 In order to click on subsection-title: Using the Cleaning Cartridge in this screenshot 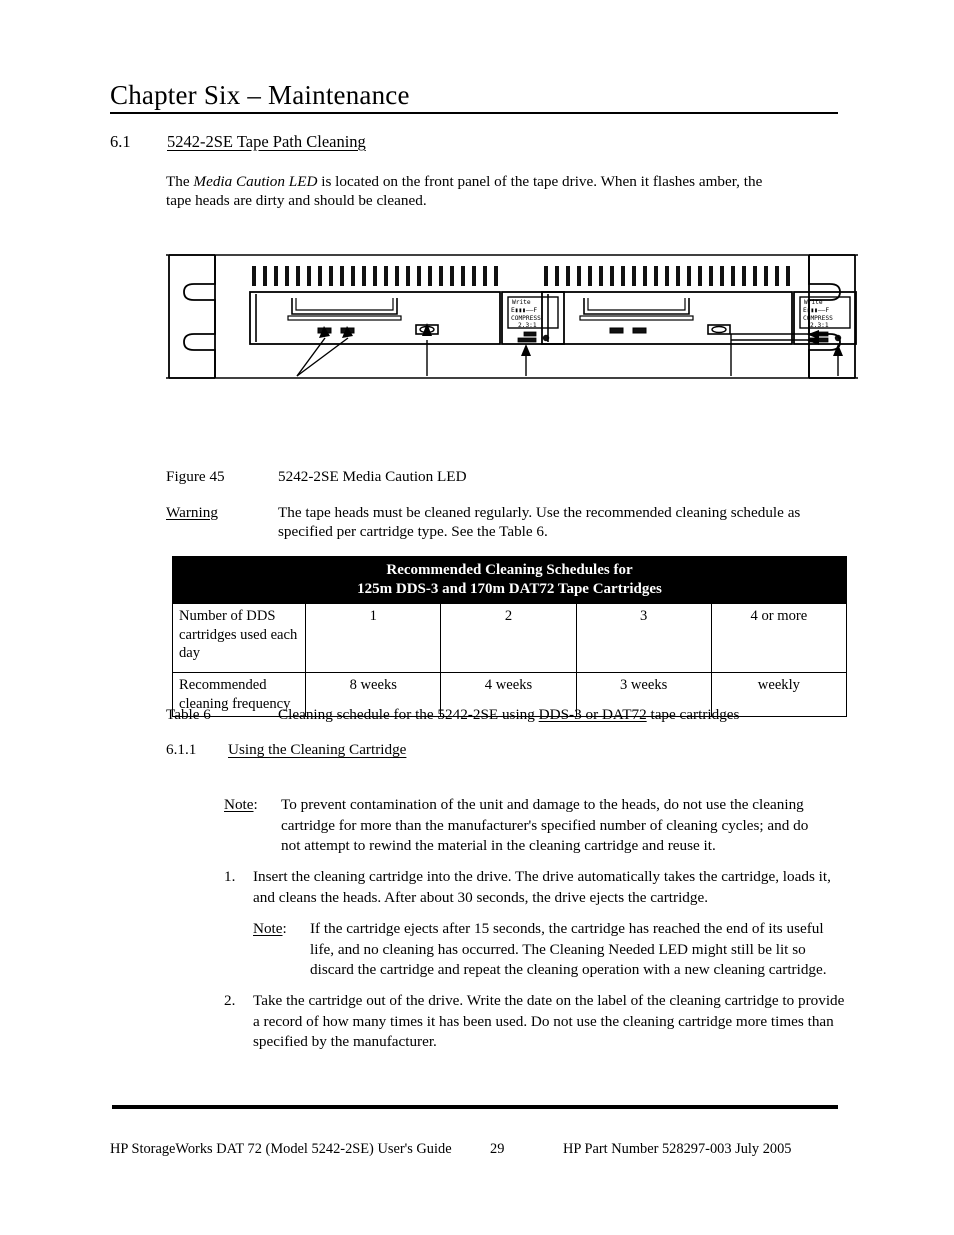, I will do `click(317, 749)`.